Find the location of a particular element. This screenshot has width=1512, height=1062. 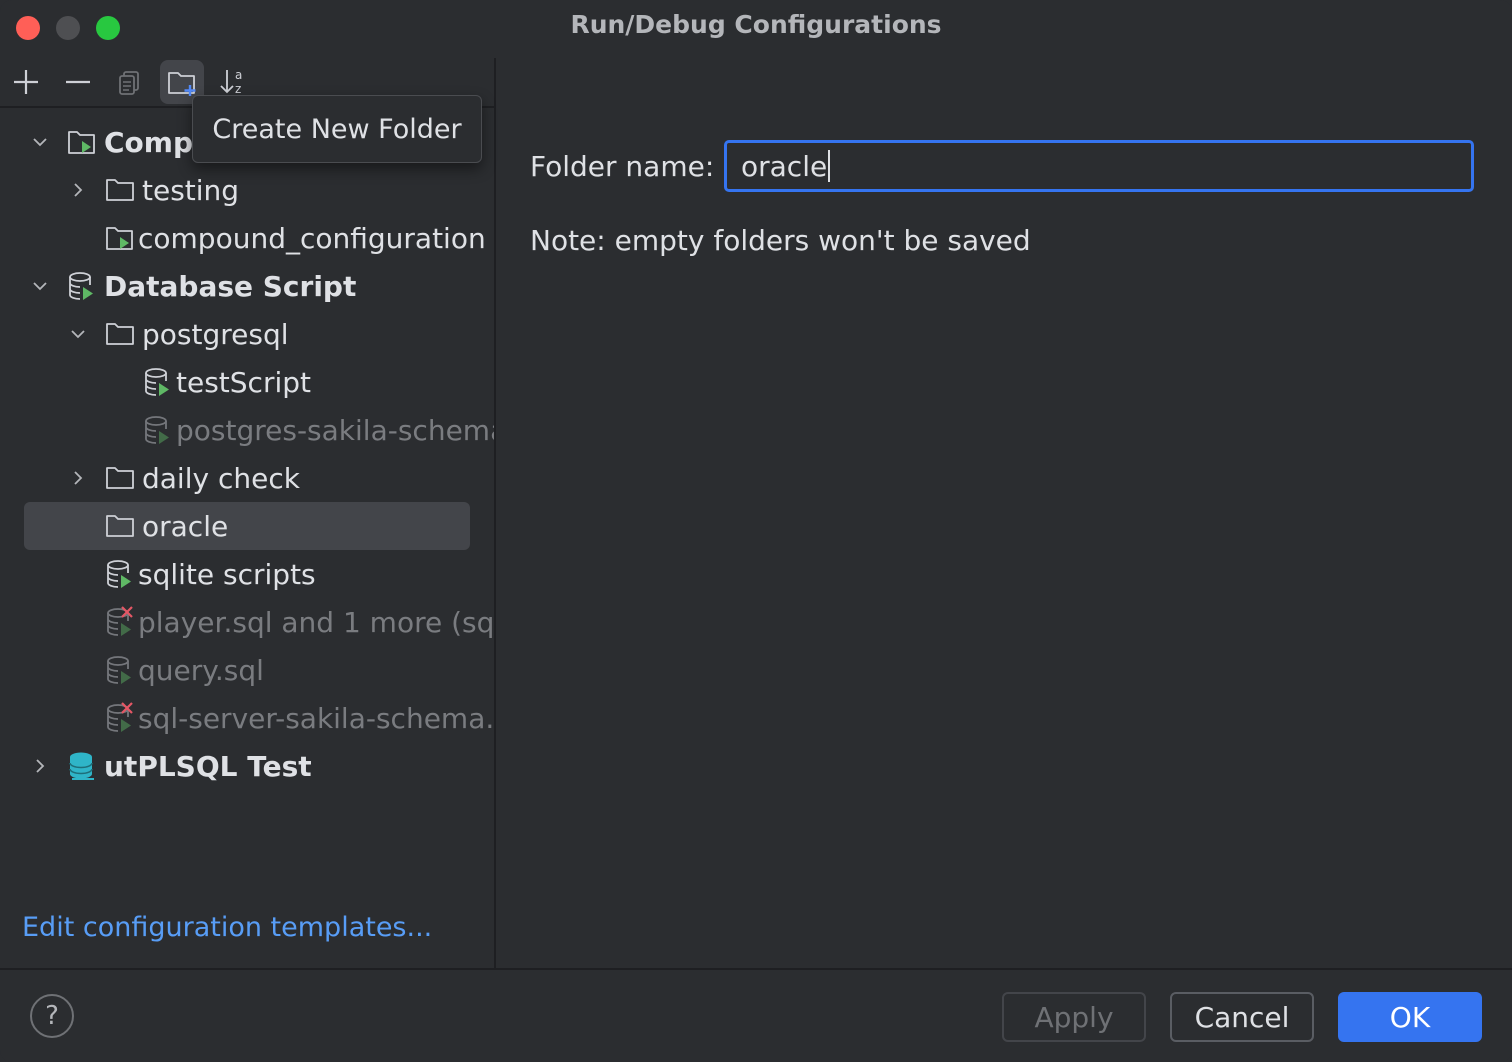

tree-node-label: Database Script is located at coordinates (230, 286).